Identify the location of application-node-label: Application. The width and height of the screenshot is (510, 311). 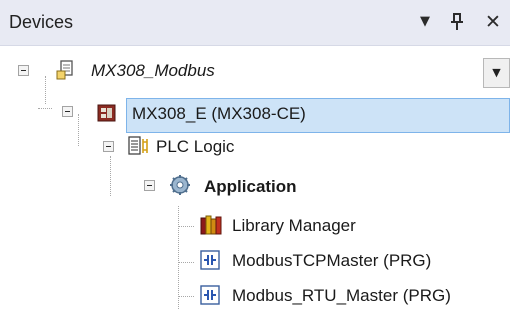
(250, 187).